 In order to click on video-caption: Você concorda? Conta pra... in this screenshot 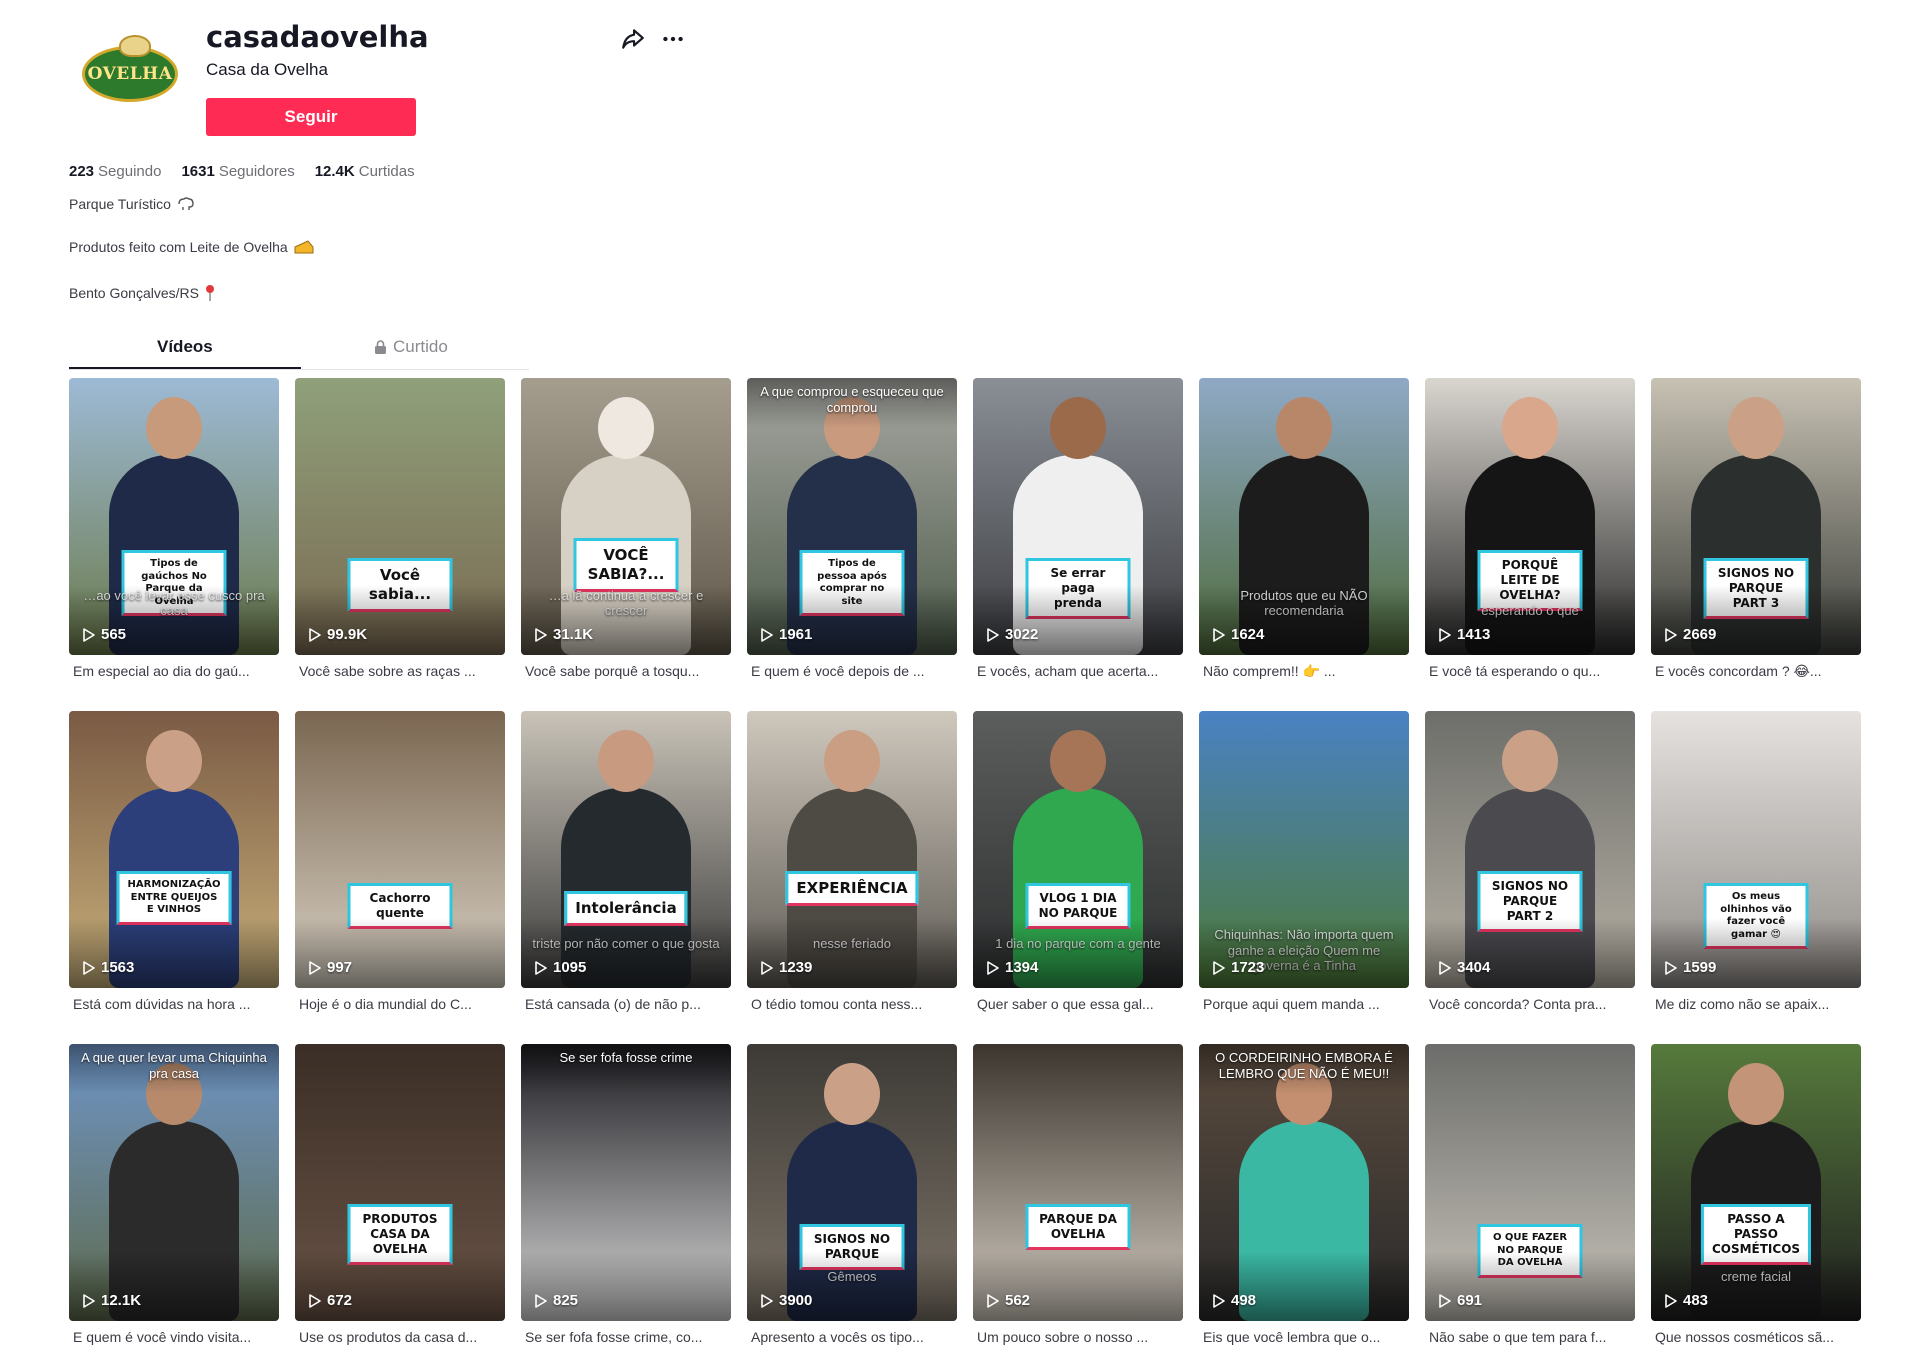, I will do `click(1530, 1004)`.